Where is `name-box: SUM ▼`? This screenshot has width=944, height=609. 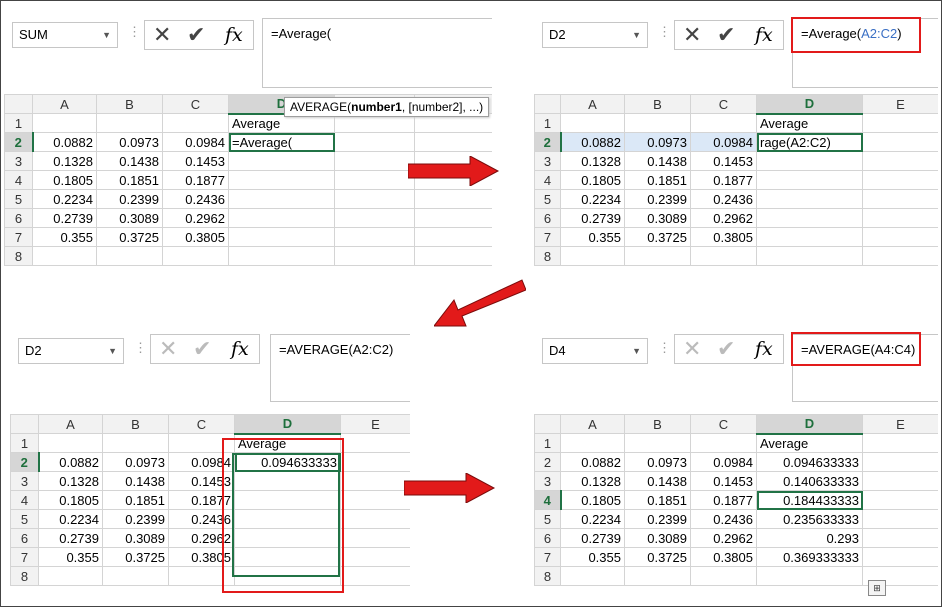
name-box: SUM ▼ is located at coordinates (65, 35).